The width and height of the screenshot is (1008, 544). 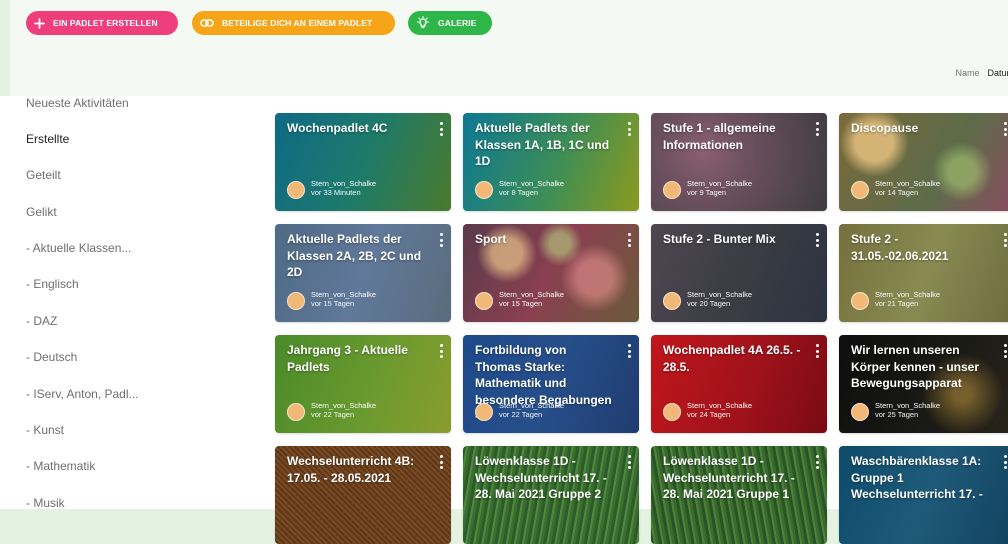 I want to click on join-padlet-button: BETEILIGE DICH AN EINEM PADLET, so click(x=293, y=23).